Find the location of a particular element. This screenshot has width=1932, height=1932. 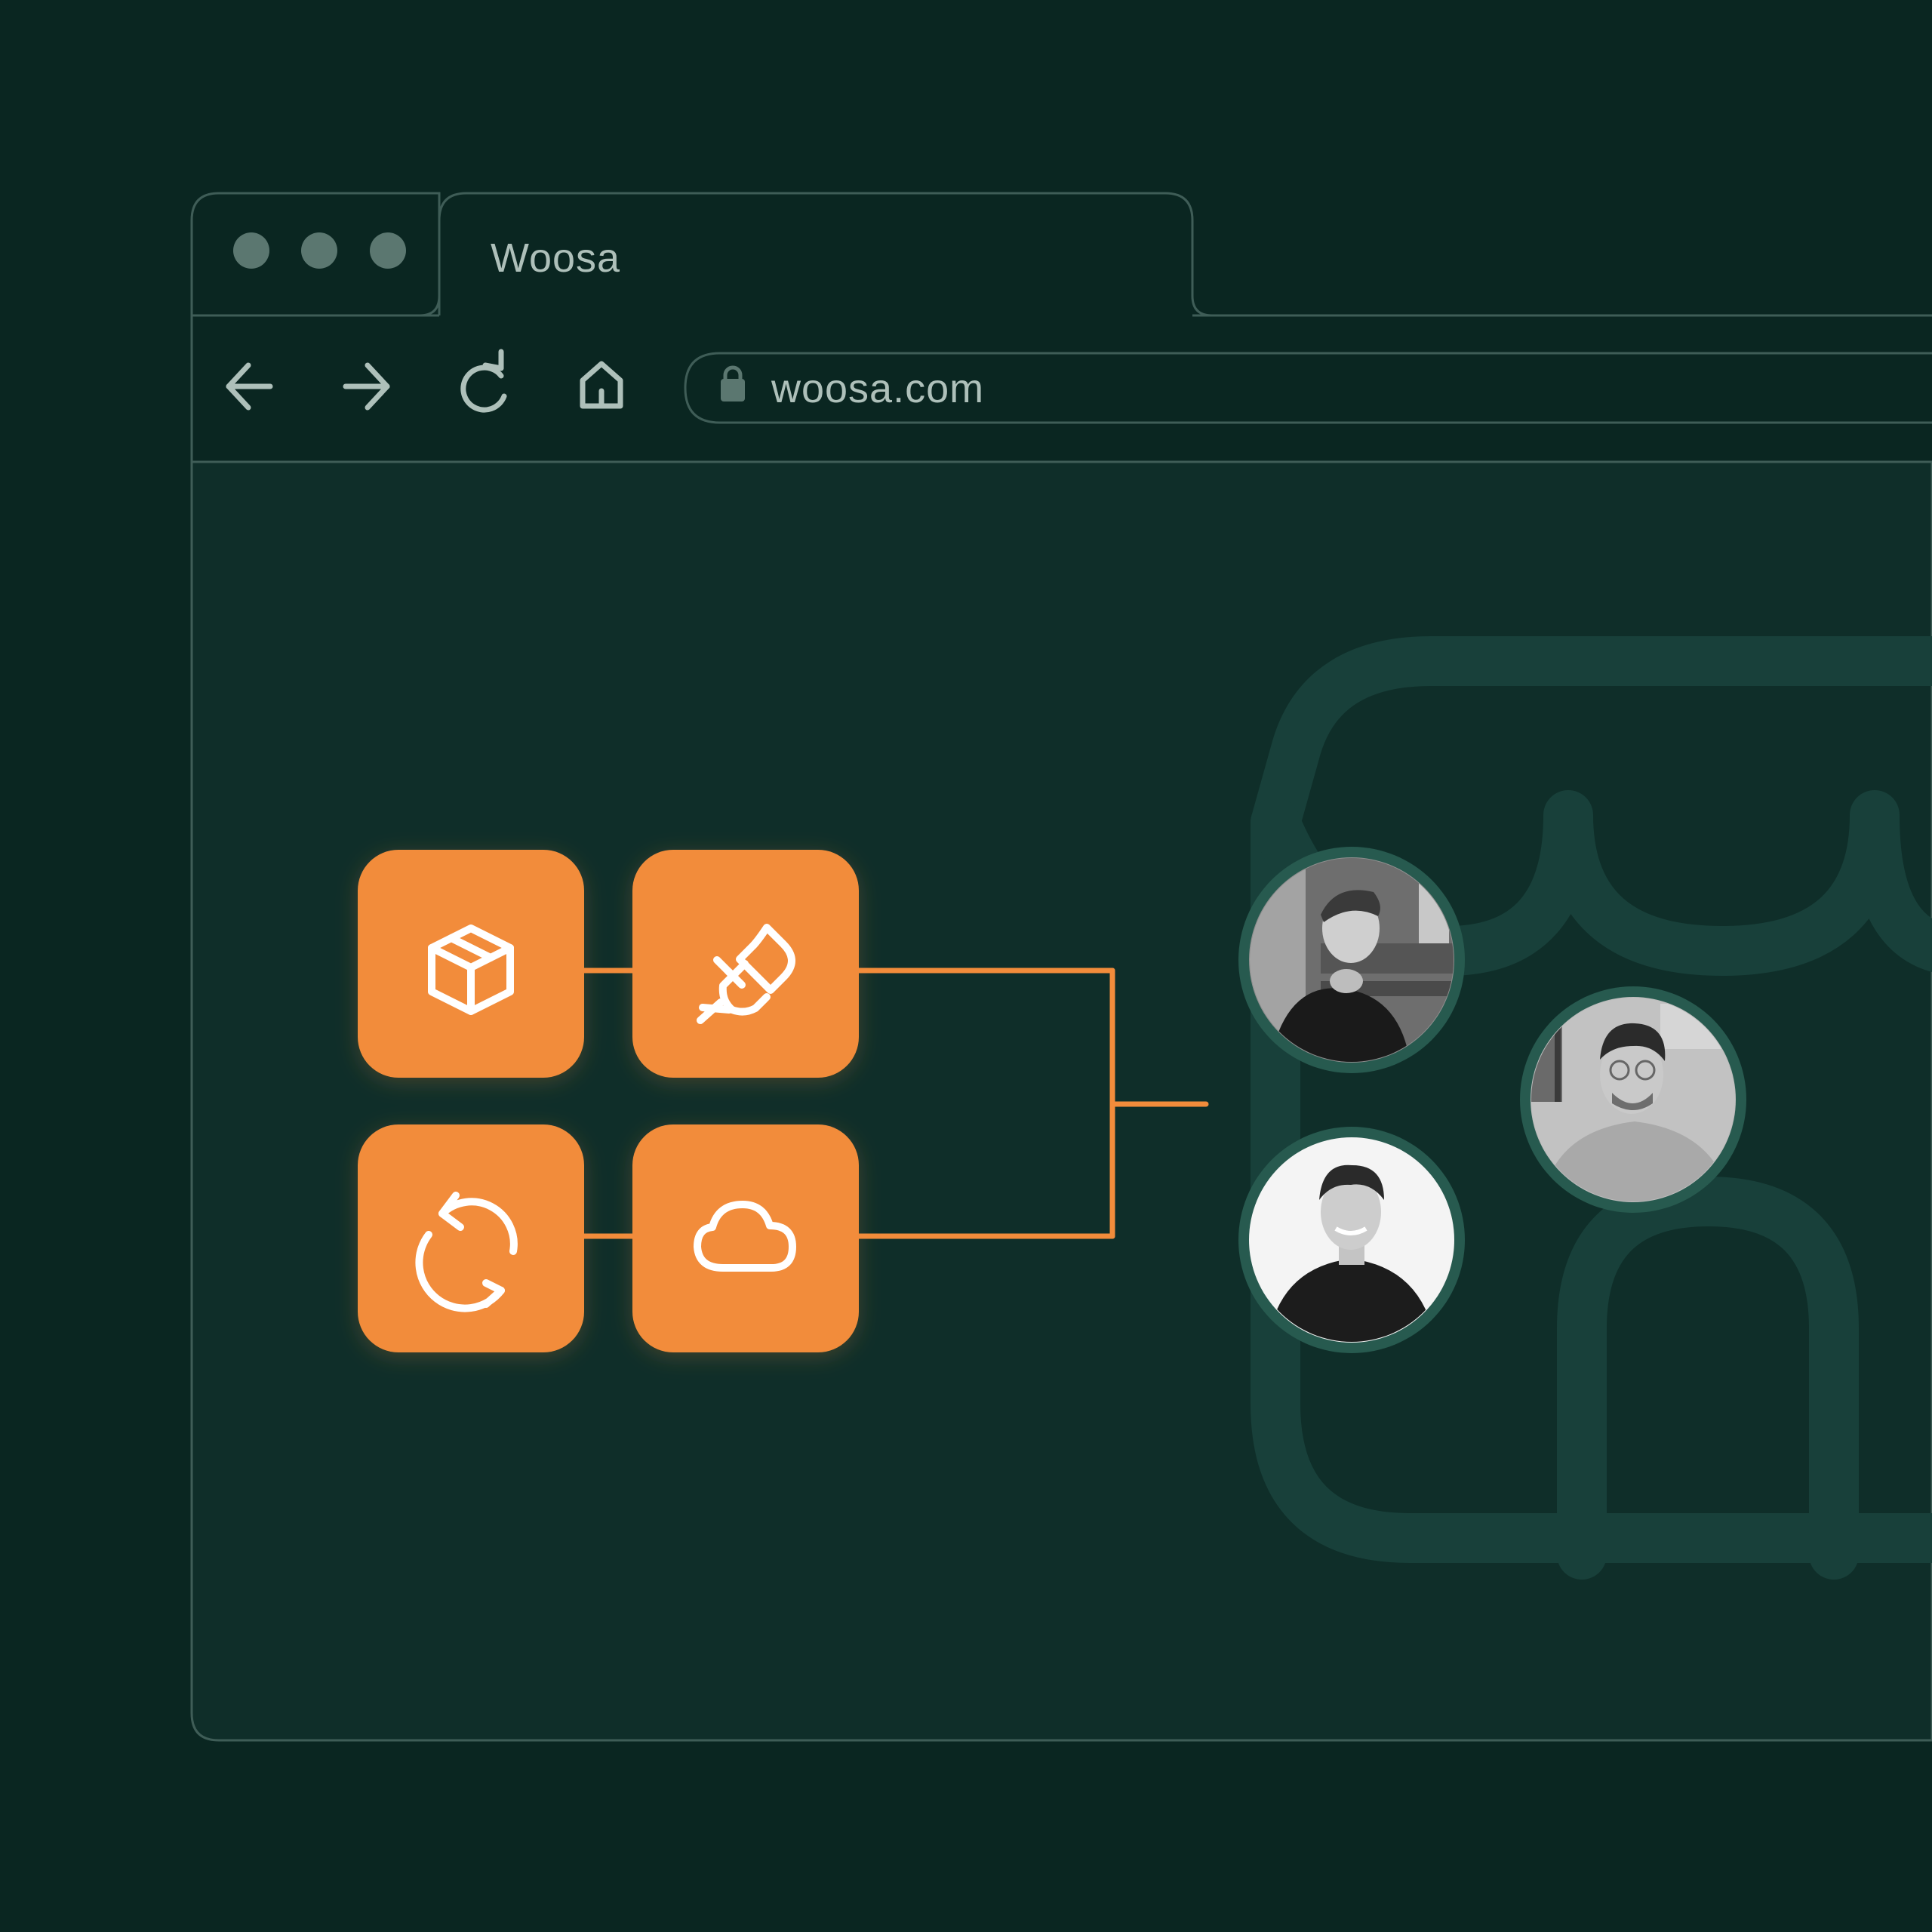

tab-woosa is located at coordinates (1185, 254).